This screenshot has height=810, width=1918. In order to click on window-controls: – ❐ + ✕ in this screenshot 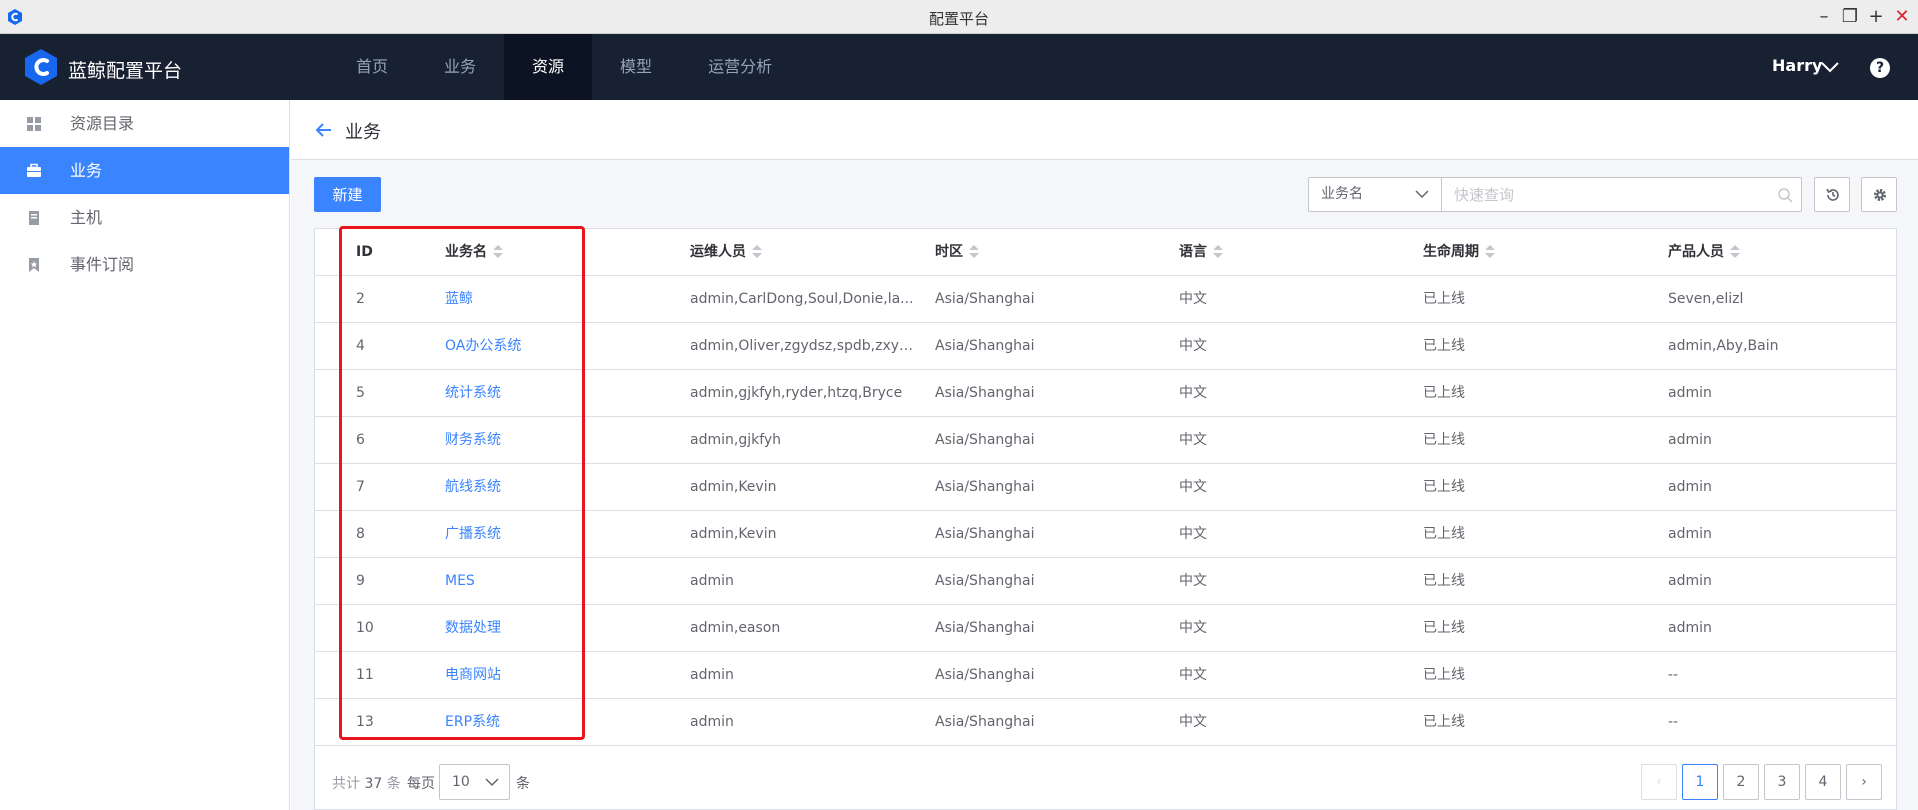, I will do `click(1863, 17)`.